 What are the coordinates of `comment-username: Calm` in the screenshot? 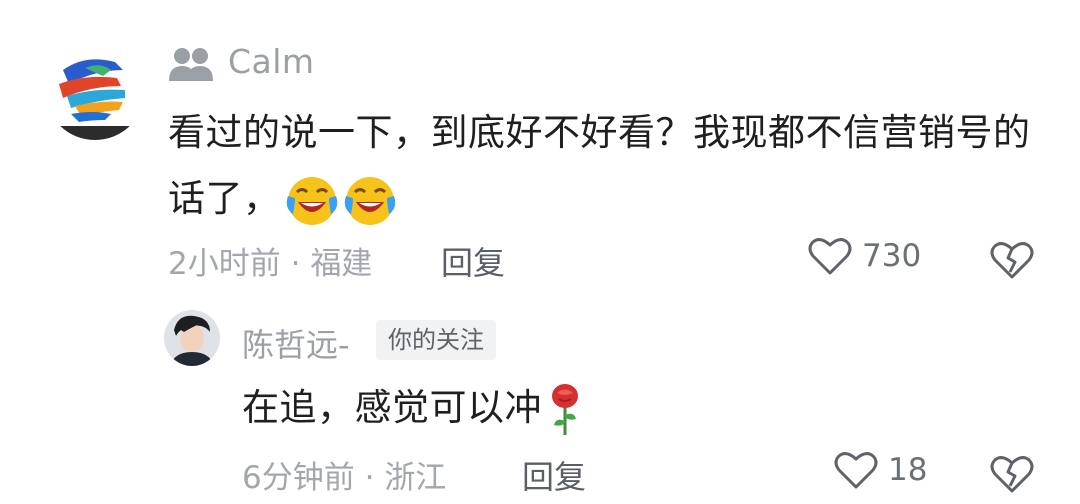 It's located at (271, 61).